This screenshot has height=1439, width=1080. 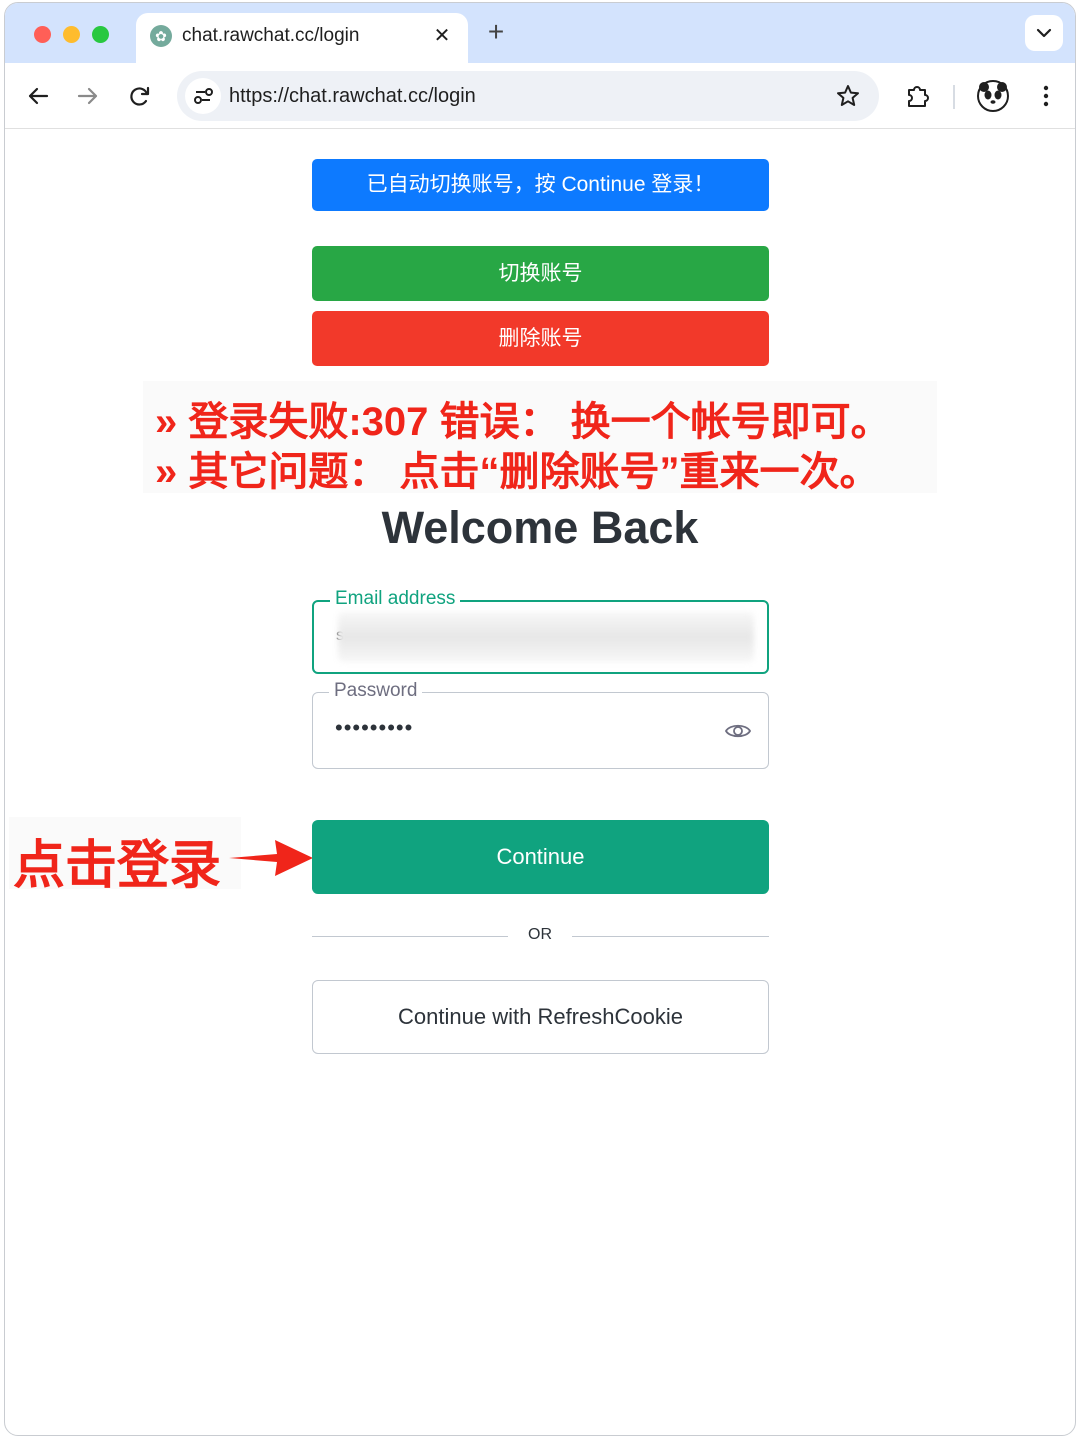 I want to click on auto-switch-notice-banner: 已自动切换账号，按 Continue 登录！, so click(x=540, y=185).